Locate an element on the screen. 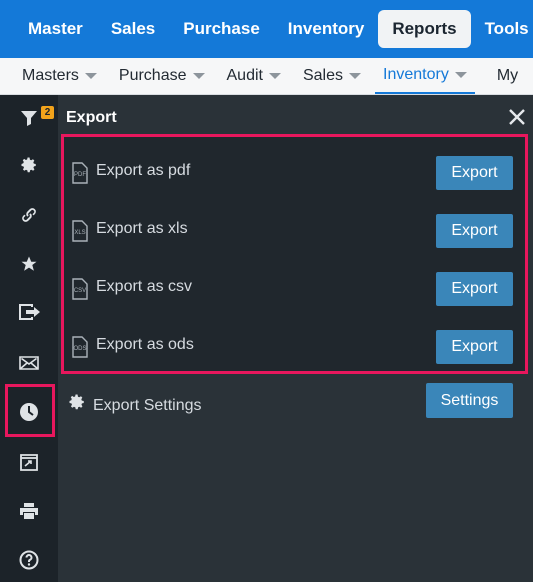  sub-menu-inventory: Inventory is located at coordinates (425, 76).